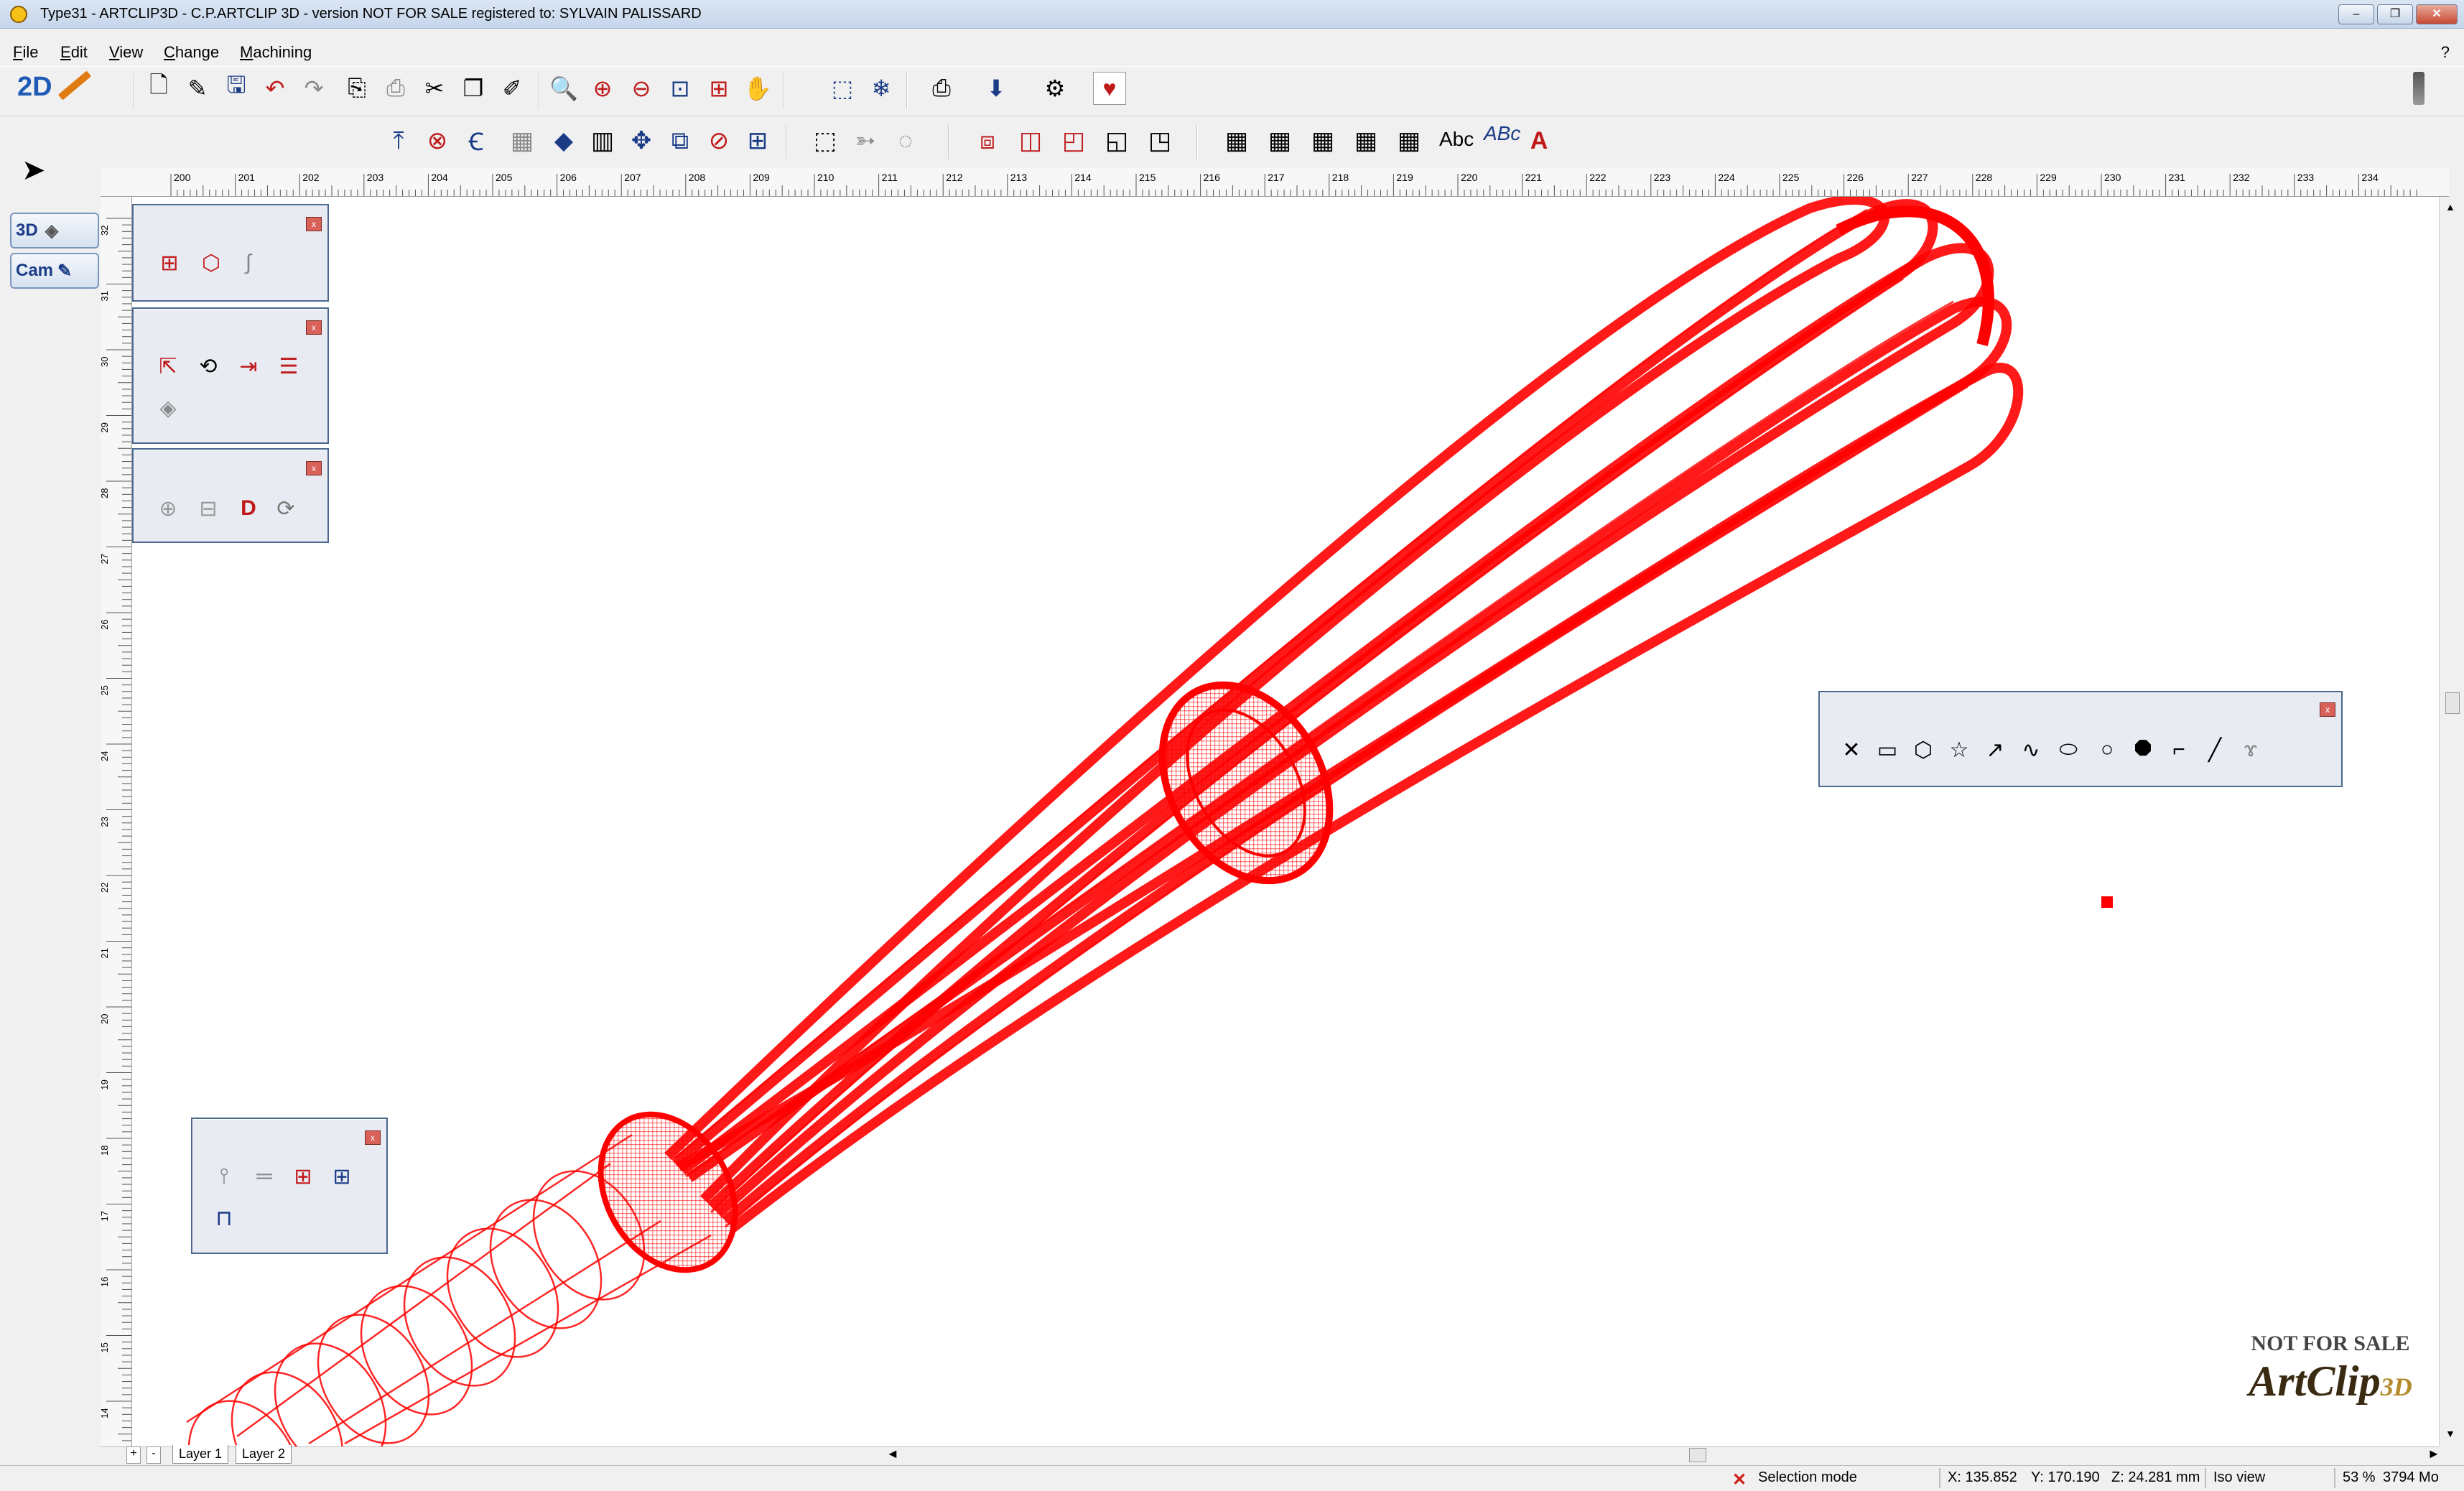  What do you see at coordinates (288, 366) in the screenshot?
I see `split-icon: ☰` at bounding box center [288, 366].